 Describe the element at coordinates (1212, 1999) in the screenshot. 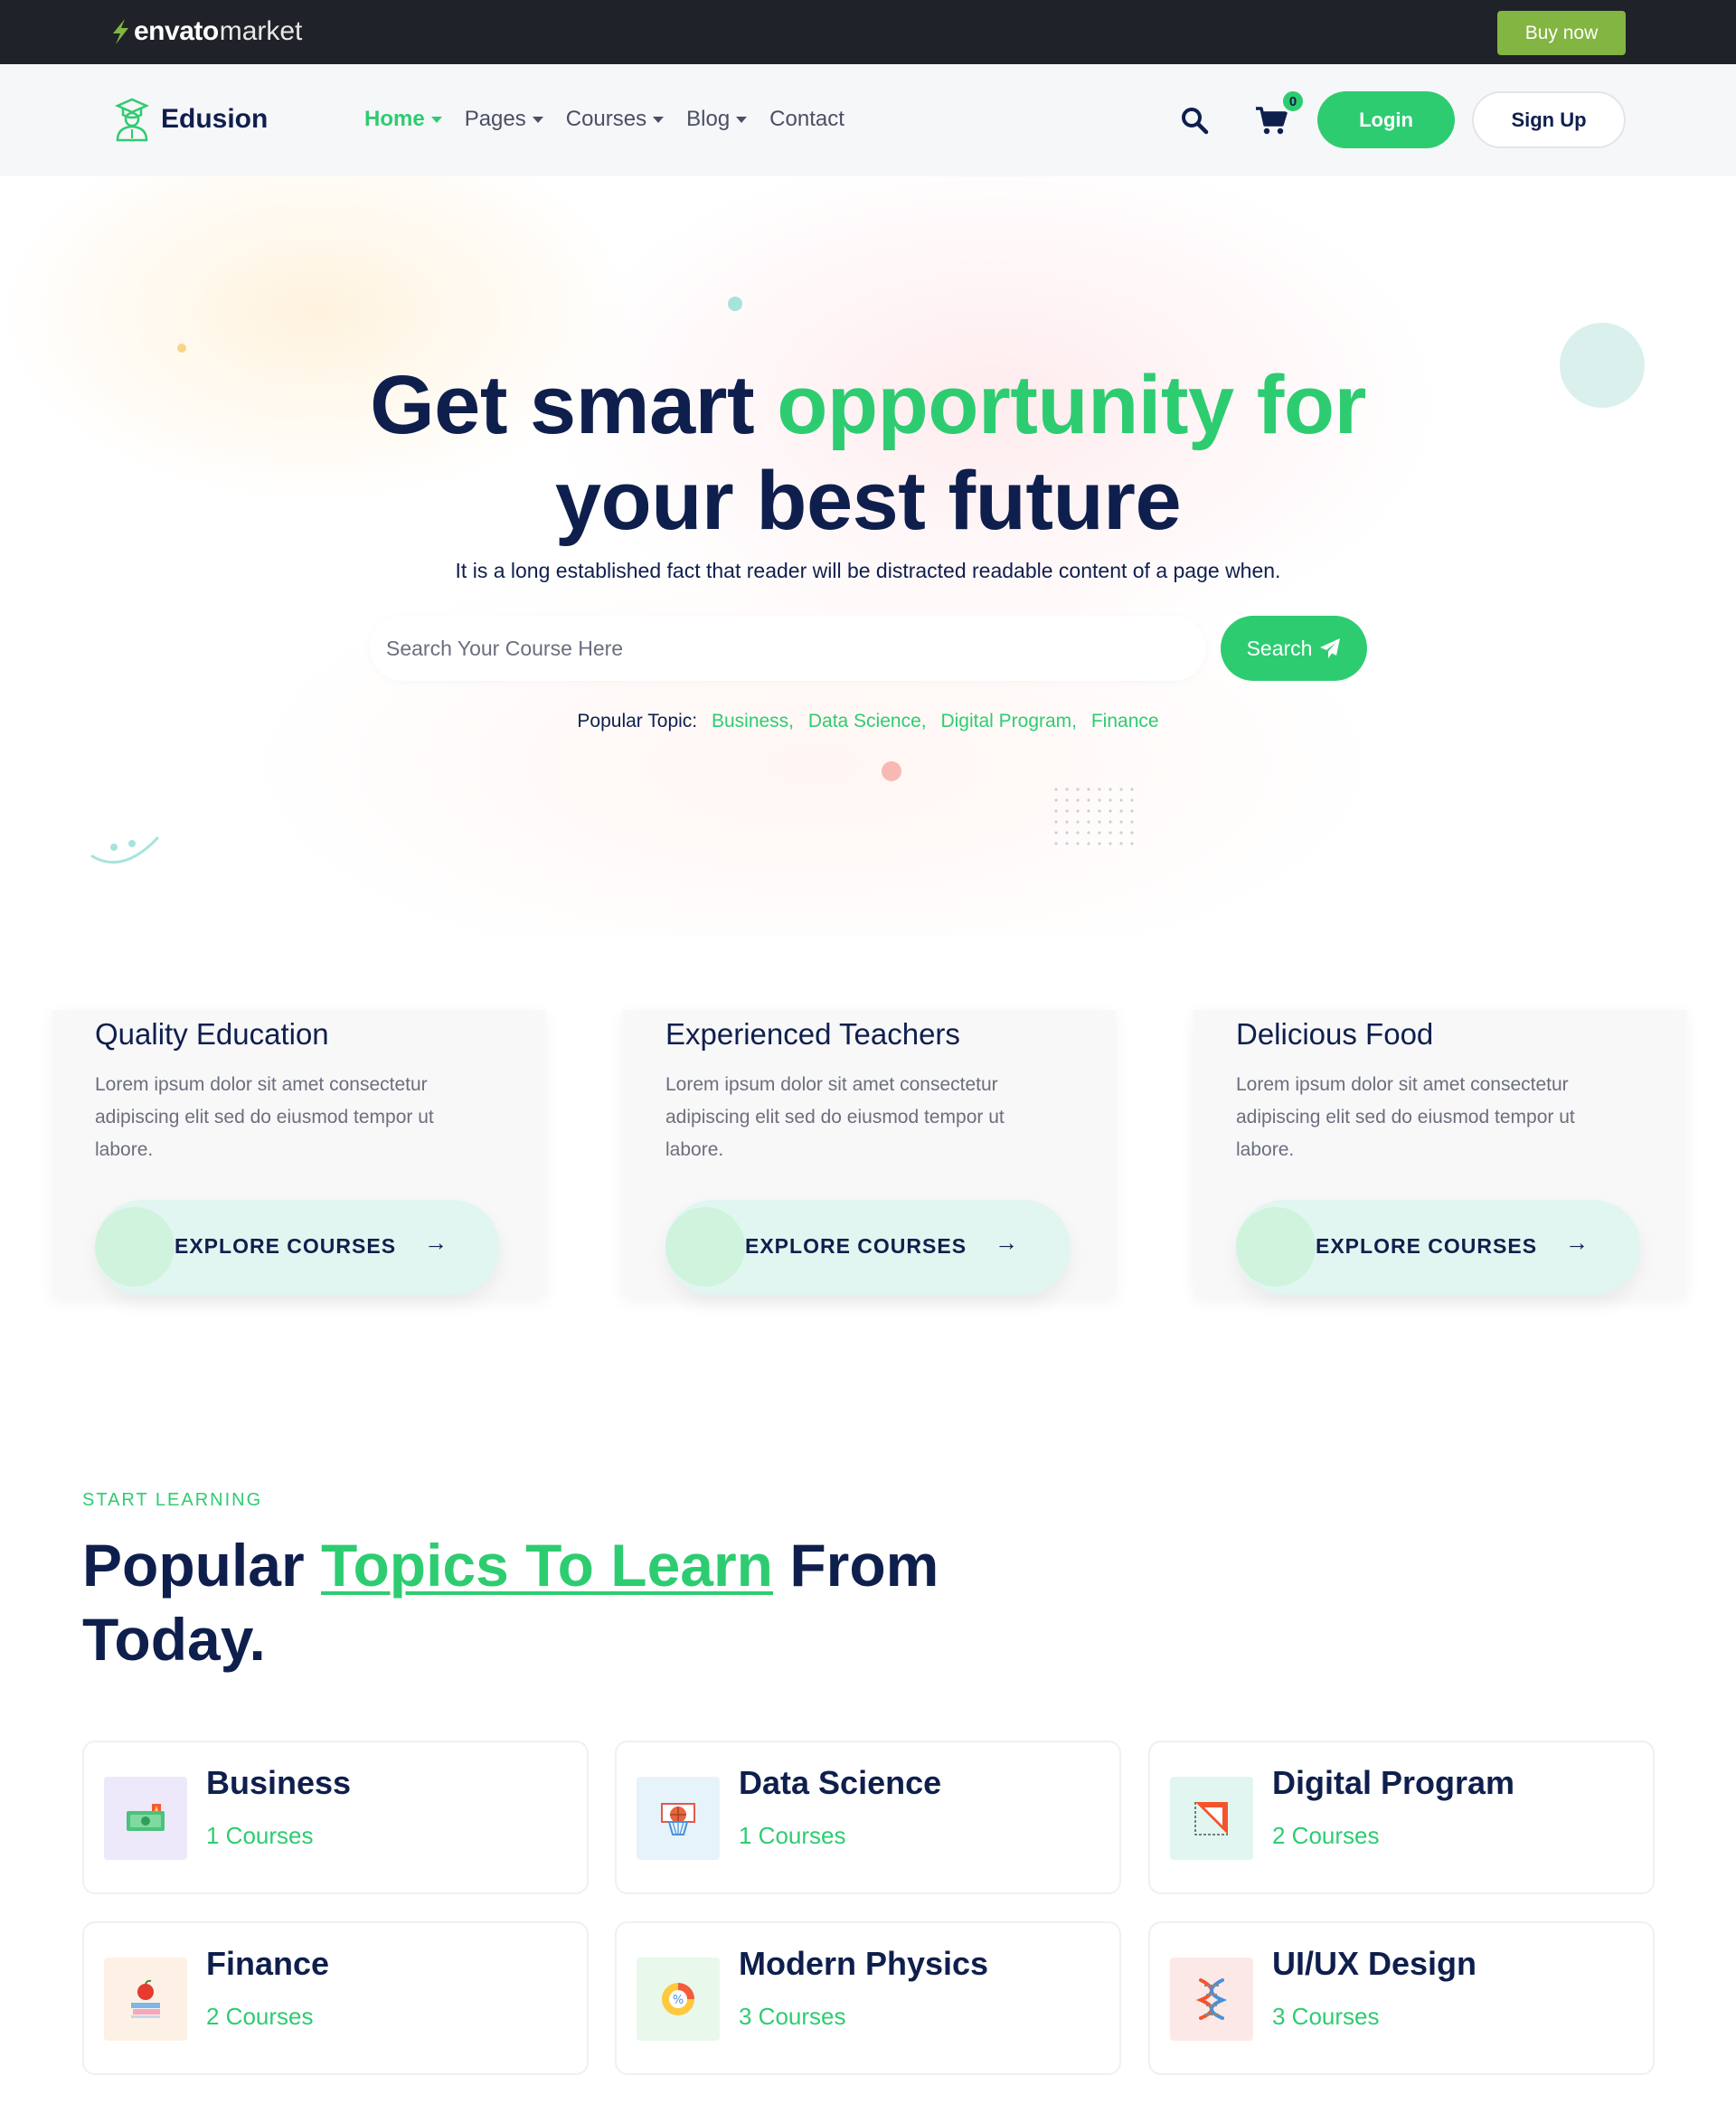

I see `dna-icon` at that location.